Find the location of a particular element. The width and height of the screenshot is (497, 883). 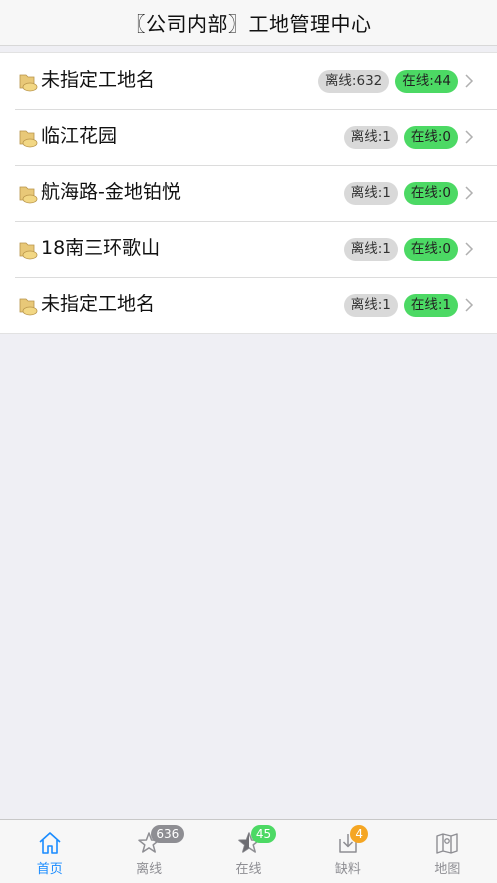

site-row: 未指定工地名 离线:1 在线:1 is located at coordinates (248, 305).